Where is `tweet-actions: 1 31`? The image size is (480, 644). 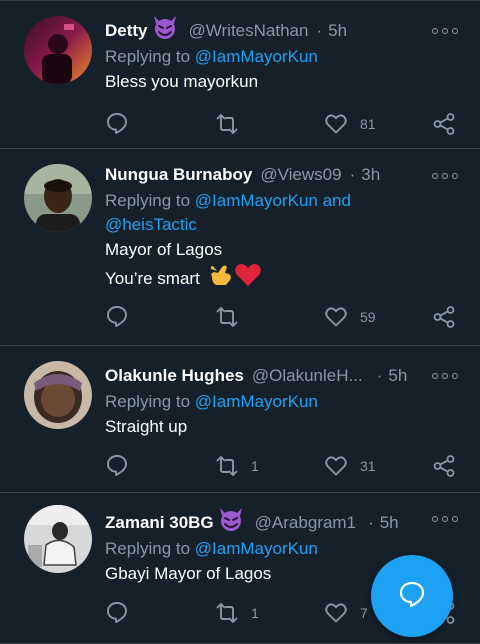
tweet-actions: 1 31 is located at coordinates (240, 466).